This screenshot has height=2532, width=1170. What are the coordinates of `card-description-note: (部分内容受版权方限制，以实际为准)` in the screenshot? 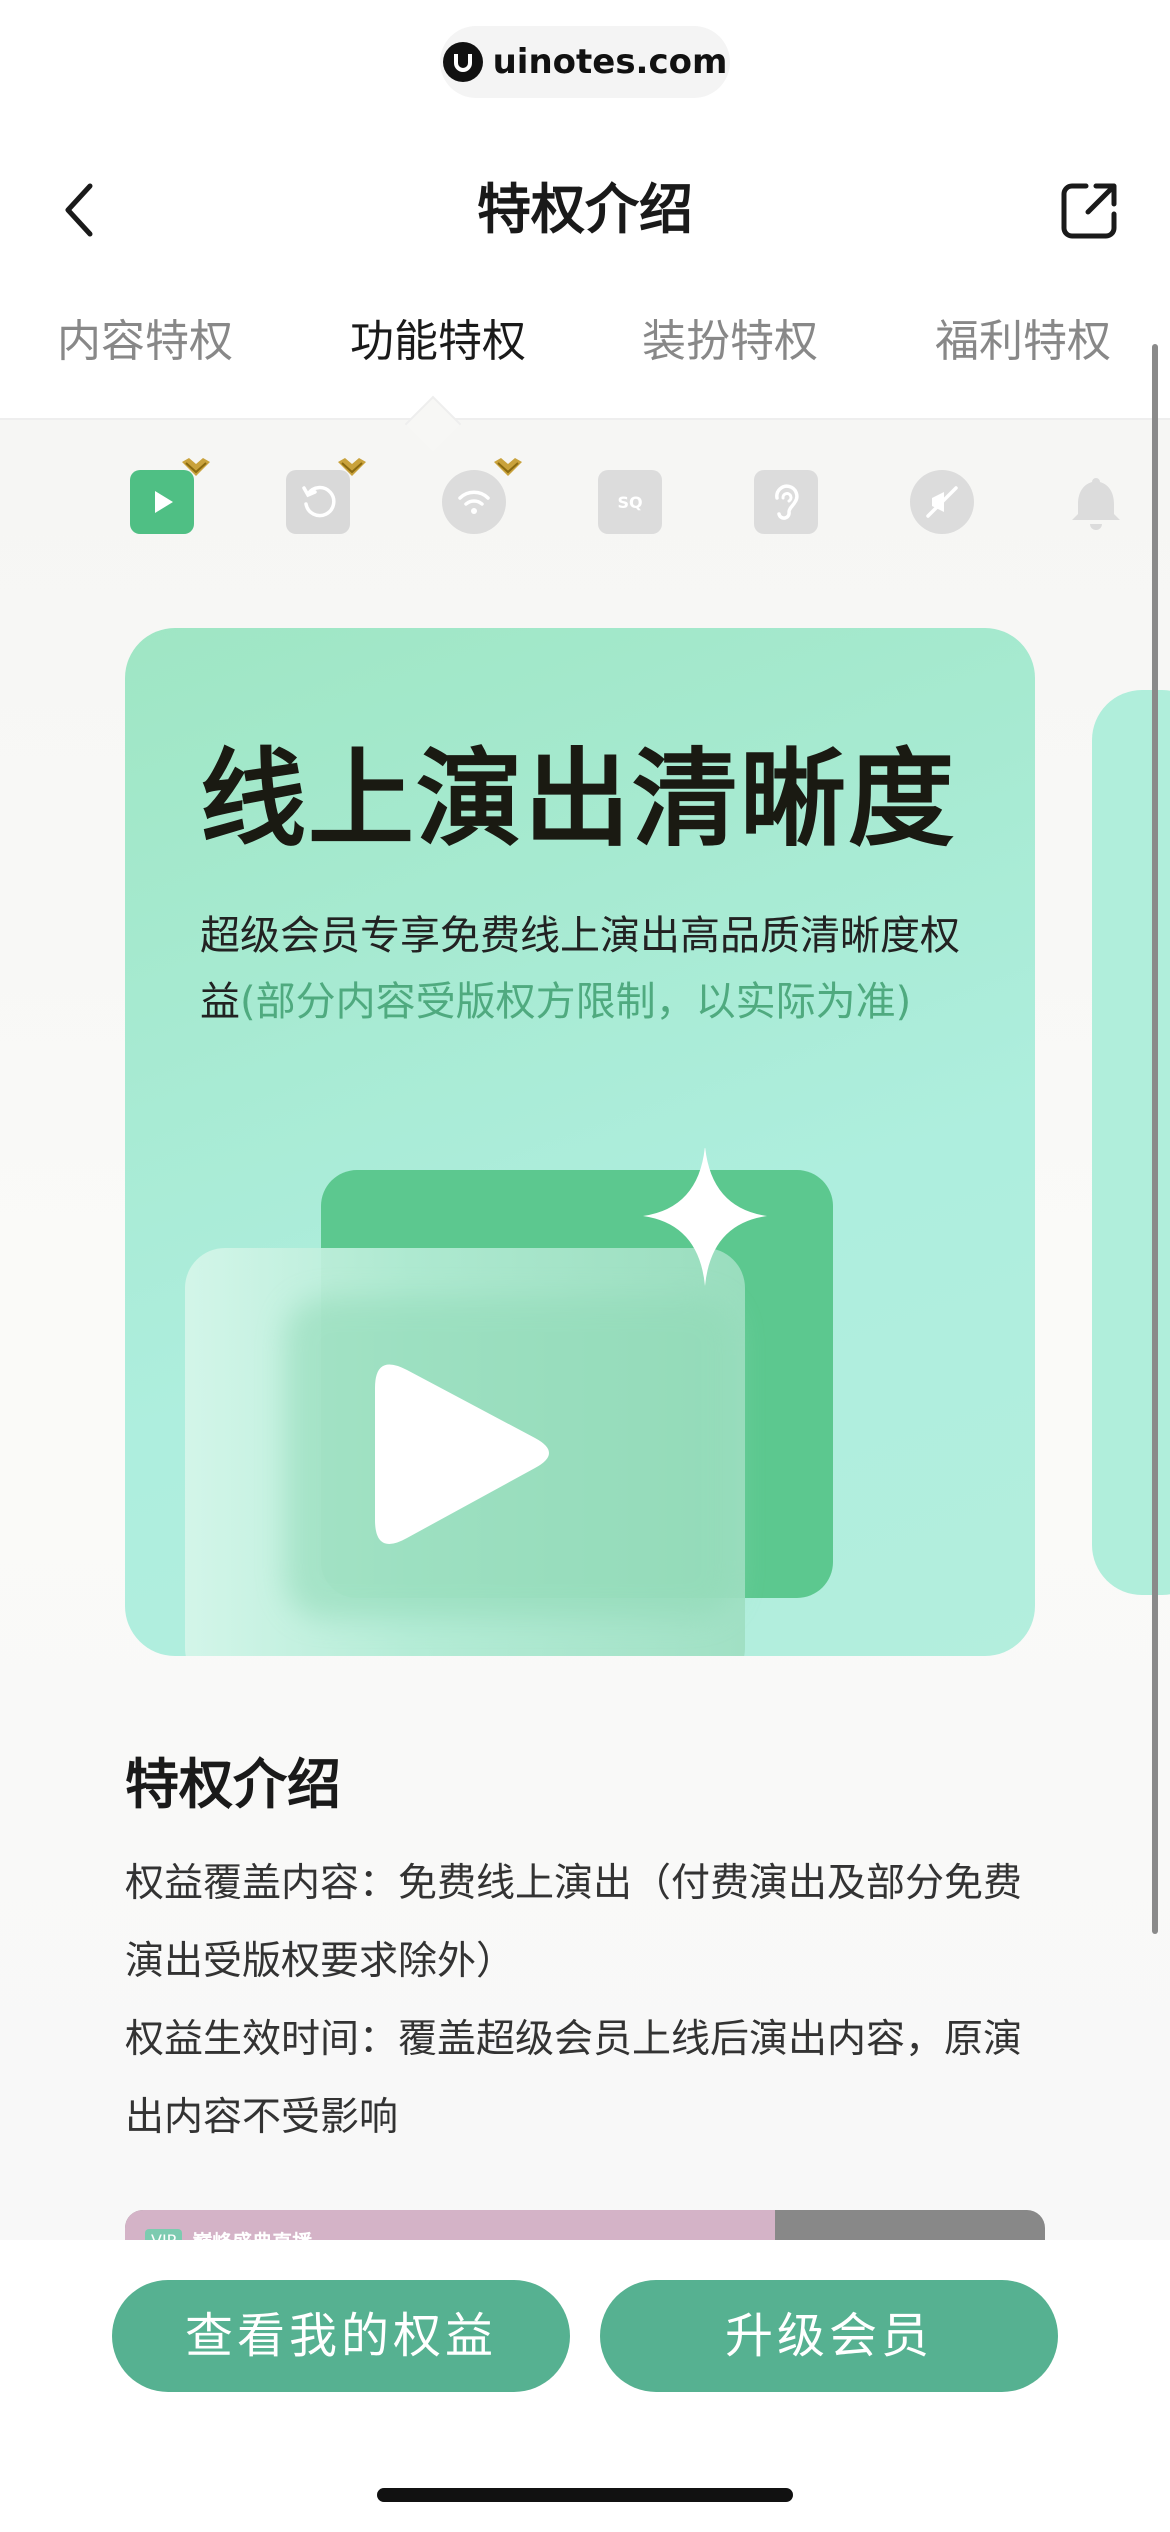 It's located at (576, 1002).